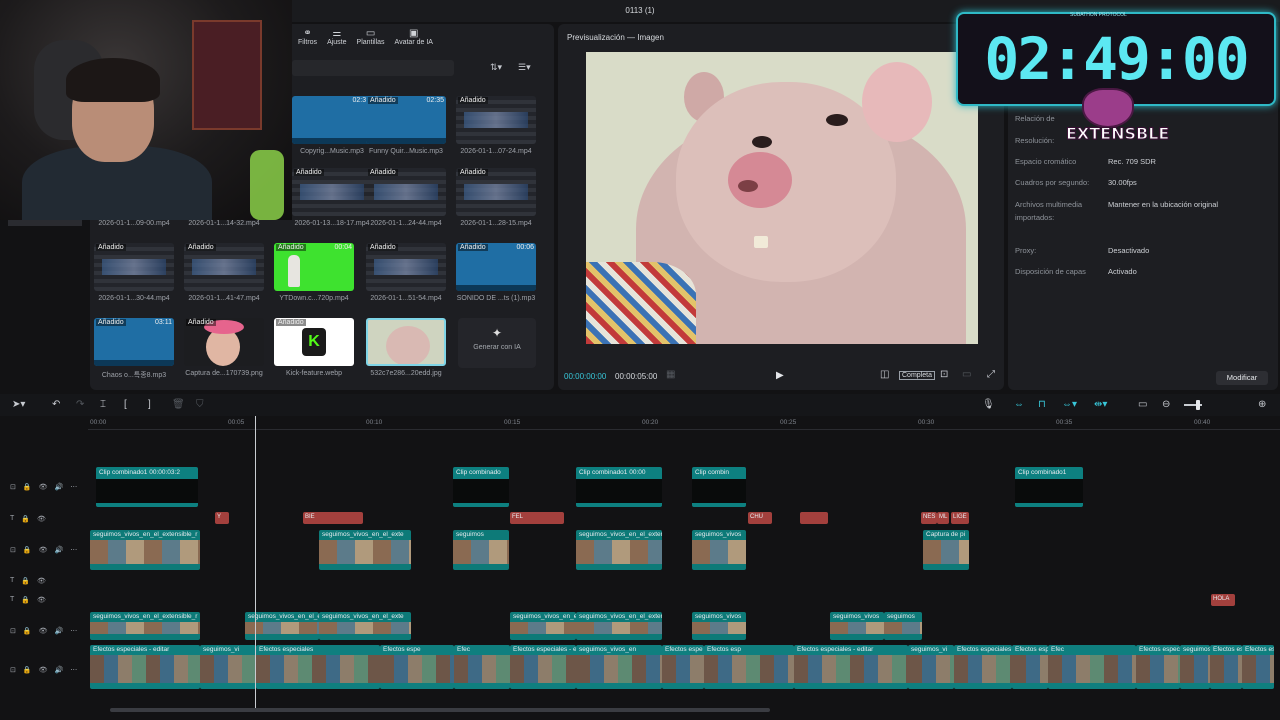  Describe the element at coordinates (1262, 404) in the screenshot. I see `zoom-fit-icon: ⊕` at that location.